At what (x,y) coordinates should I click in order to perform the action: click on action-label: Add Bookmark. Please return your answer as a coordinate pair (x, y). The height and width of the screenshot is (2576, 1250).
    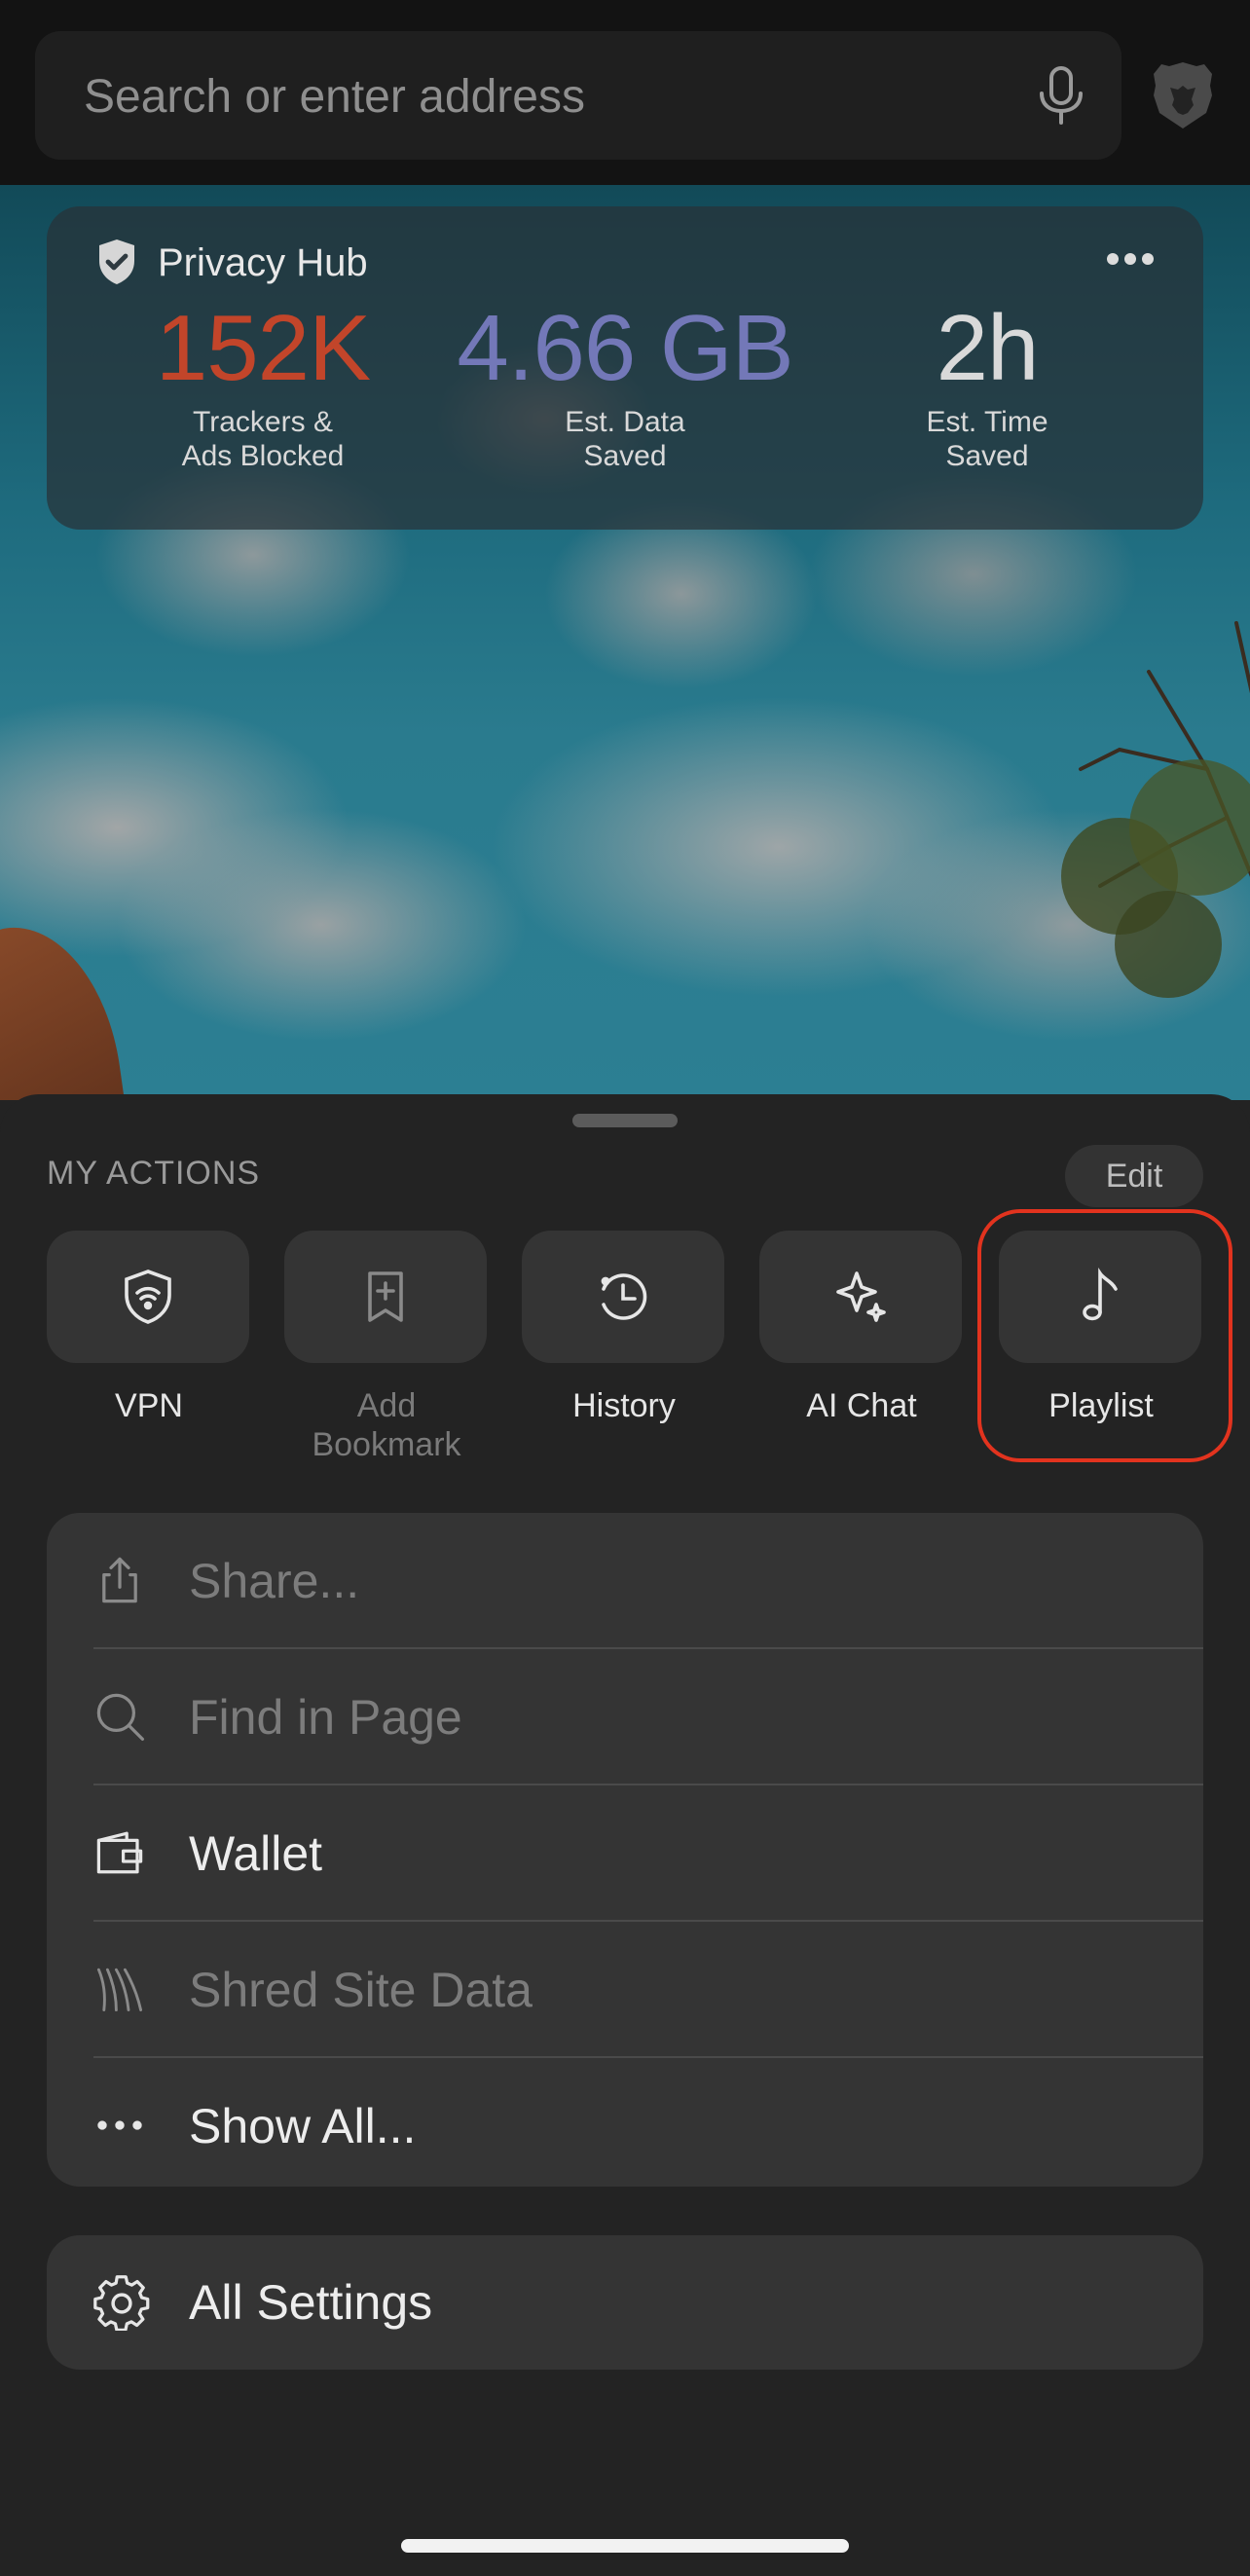
    Looking at the image, I should click on (386, 1425).